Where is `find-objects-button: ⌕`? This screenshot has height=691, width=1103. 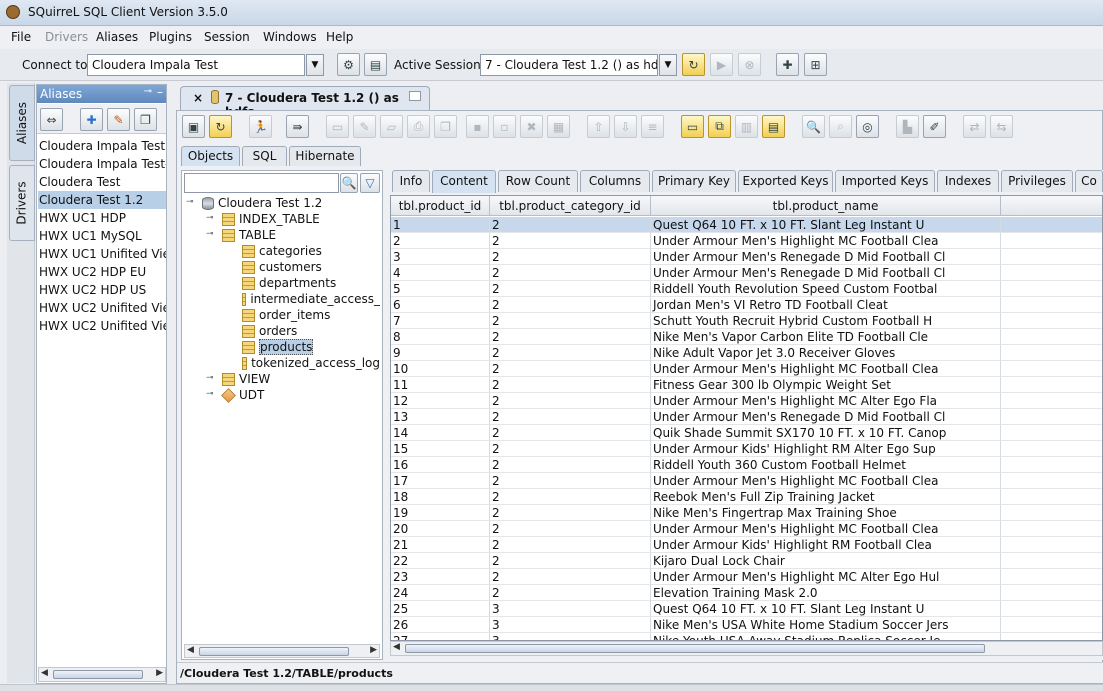
find-objects-button: ⌕ is located at coordinates (840, 126).